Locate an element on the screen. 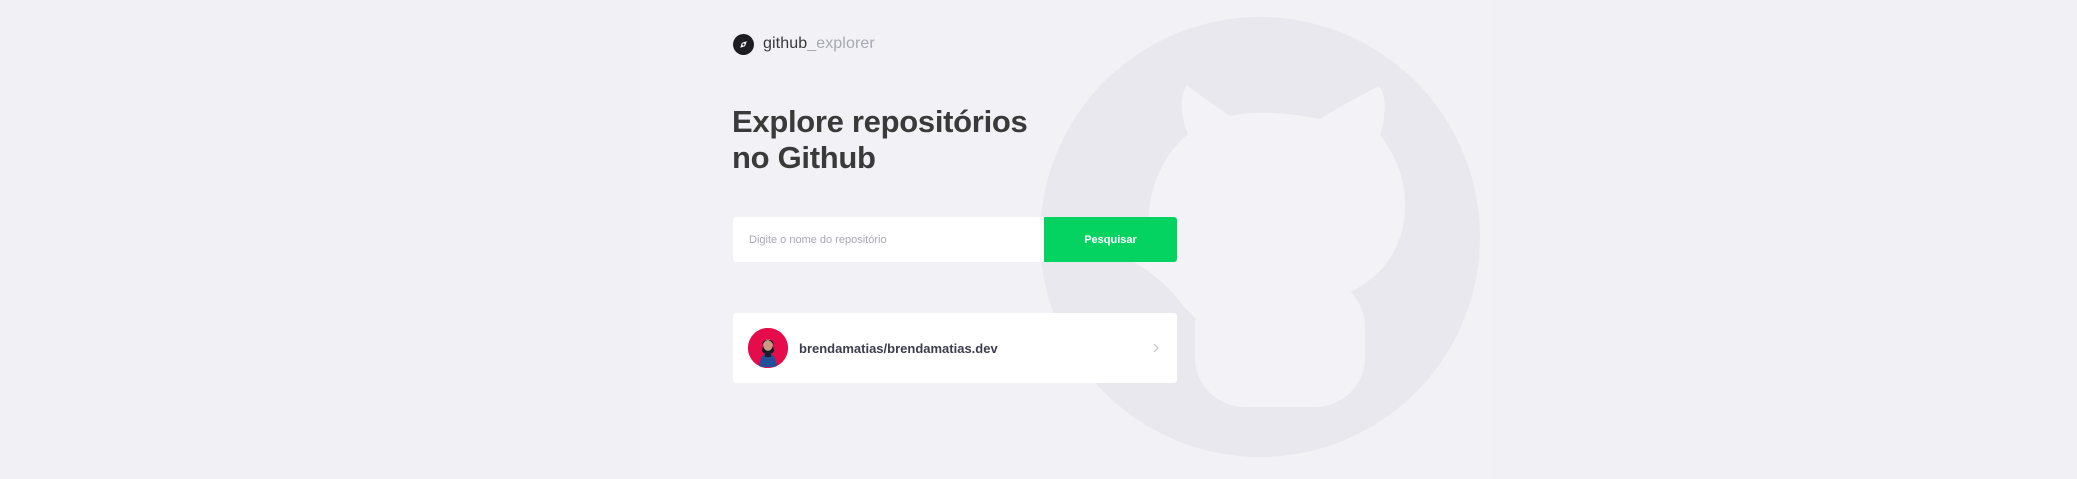 This screenshot has height=479, width=2077. page-title-line-2: no Github is located at coordinates (804, 157).